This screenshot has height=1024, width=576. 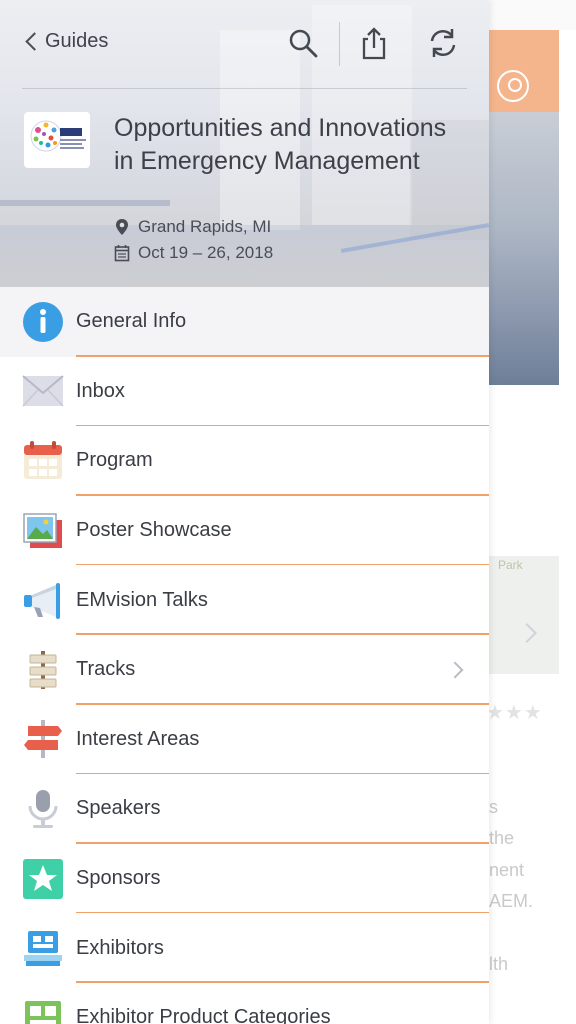 I want to click on calendar-small-icon, so click(x=122, y=253).